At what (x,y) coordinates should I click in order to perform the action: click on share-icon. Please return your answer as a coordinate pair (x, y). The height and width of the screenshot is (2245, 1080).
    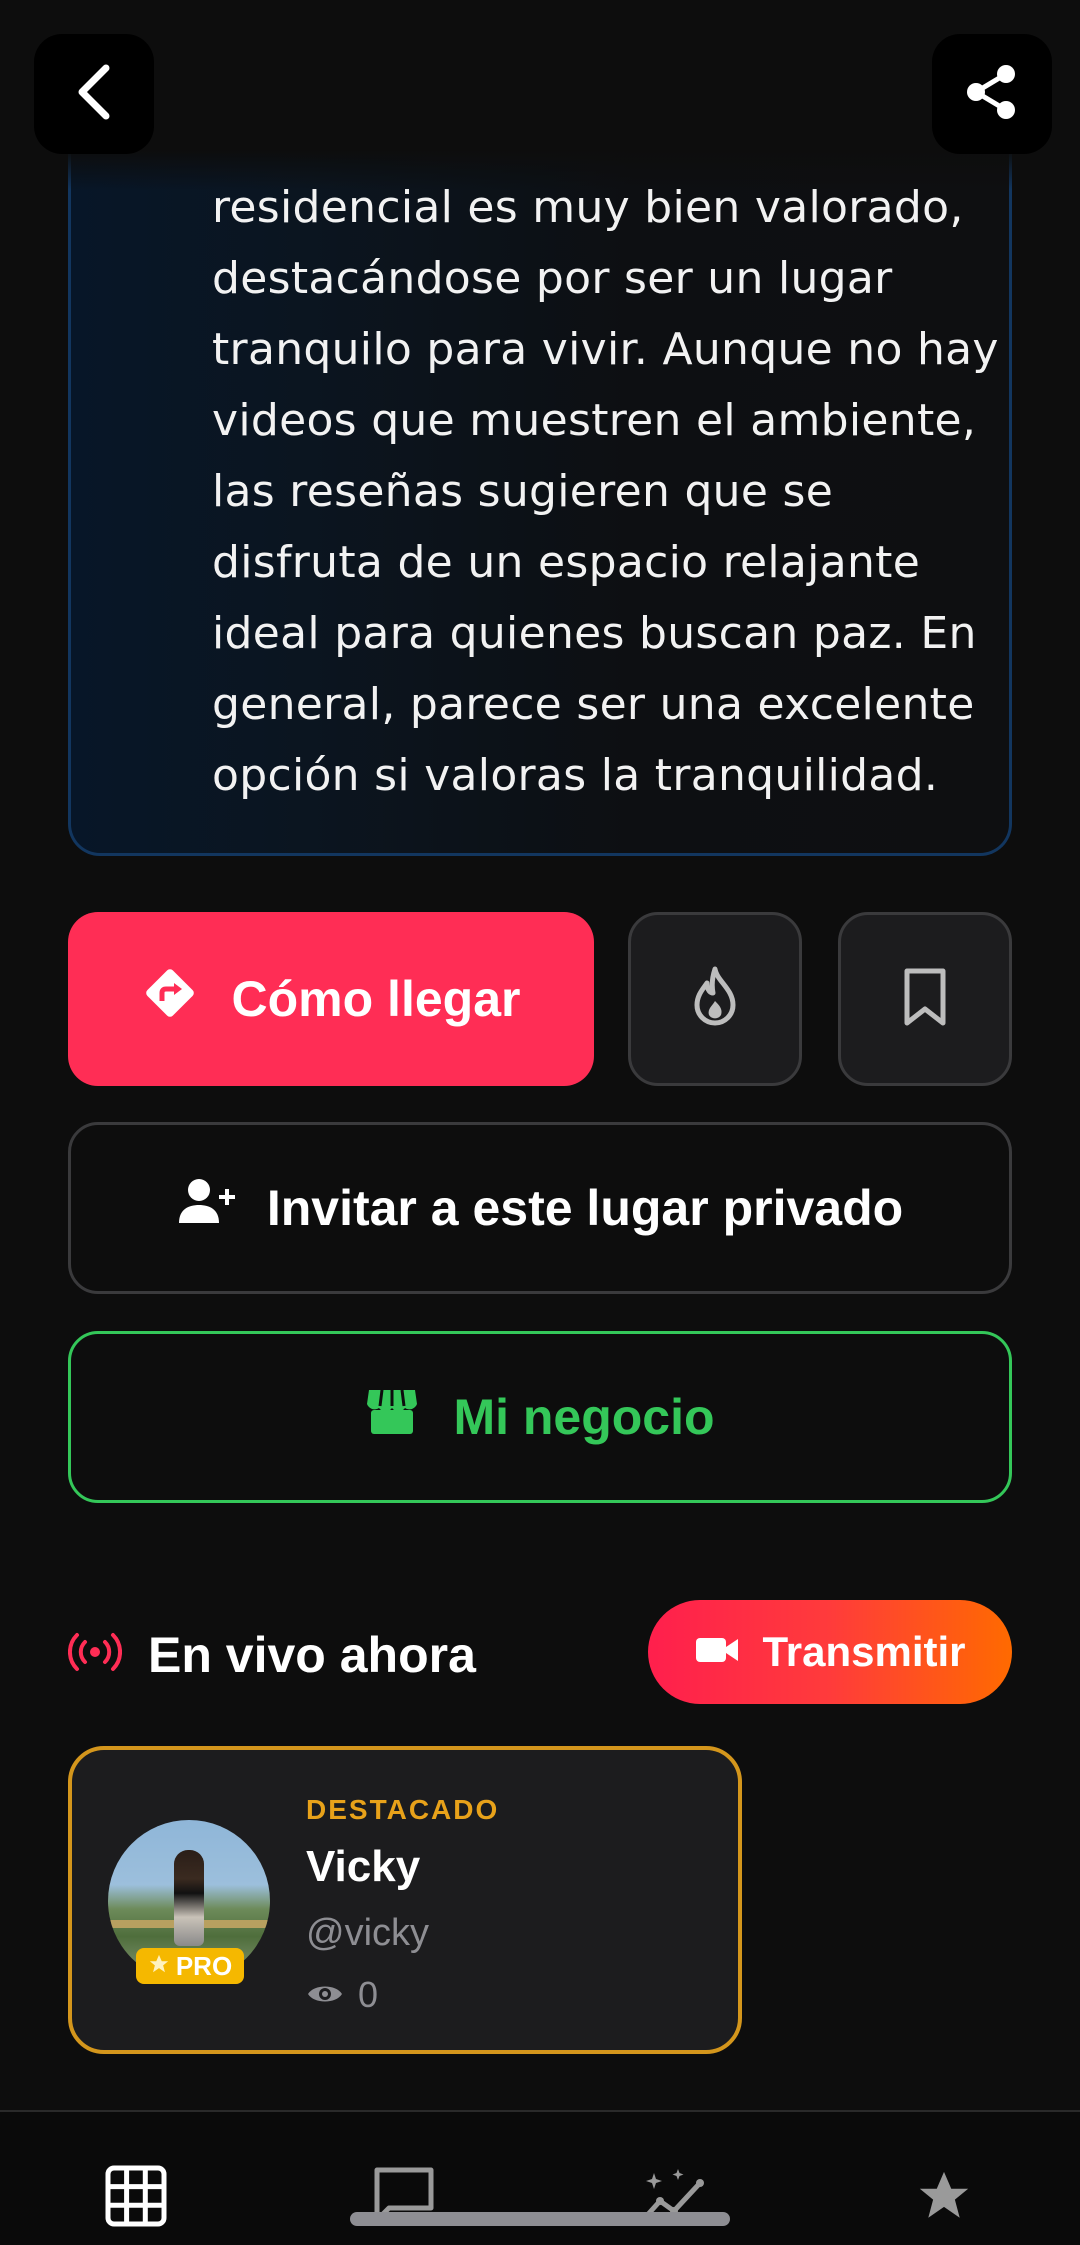
    Looking at the image, I should click on (992, 94).